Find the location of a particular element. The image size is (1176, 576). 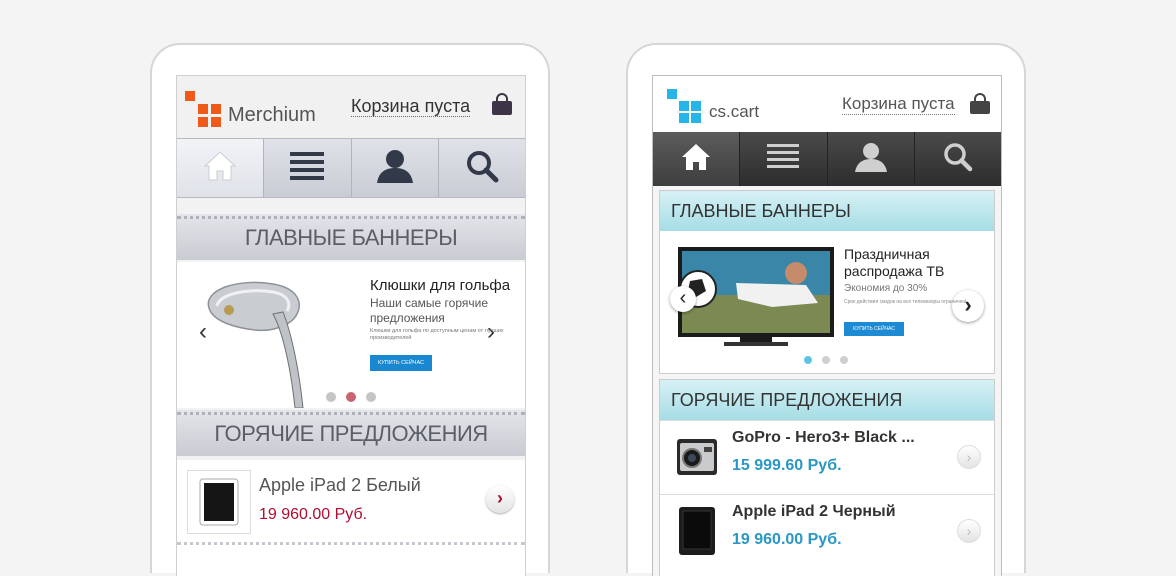

banner-subtitle: Экономия до 30% is located at coordinates (886, 288).